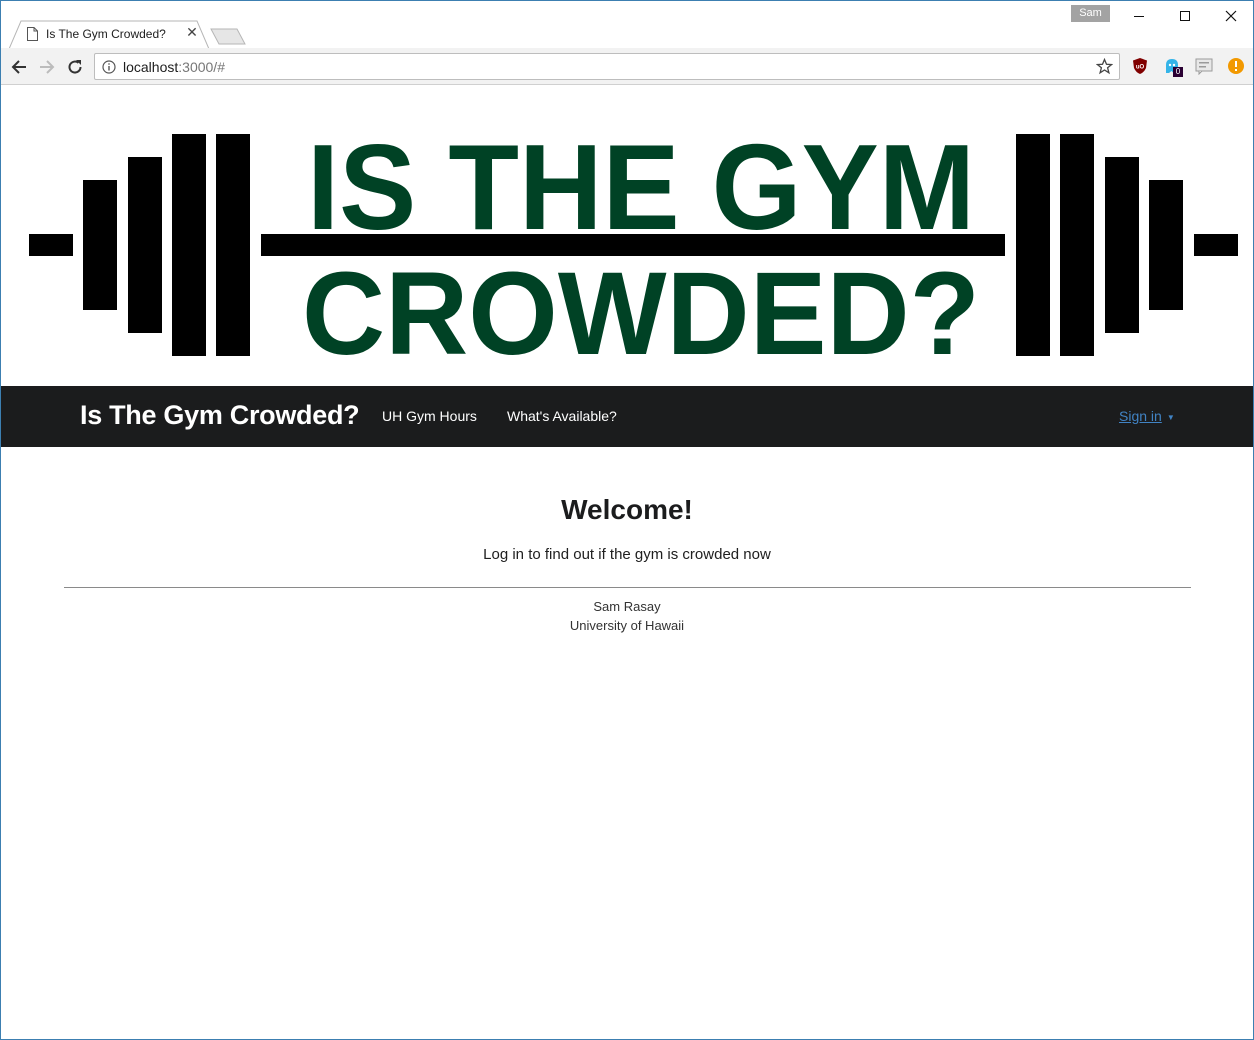  What do you see at coordinates (1185, 16) in the screenshot?
I see `maximize-icon` at bounding box center [1185, 16].